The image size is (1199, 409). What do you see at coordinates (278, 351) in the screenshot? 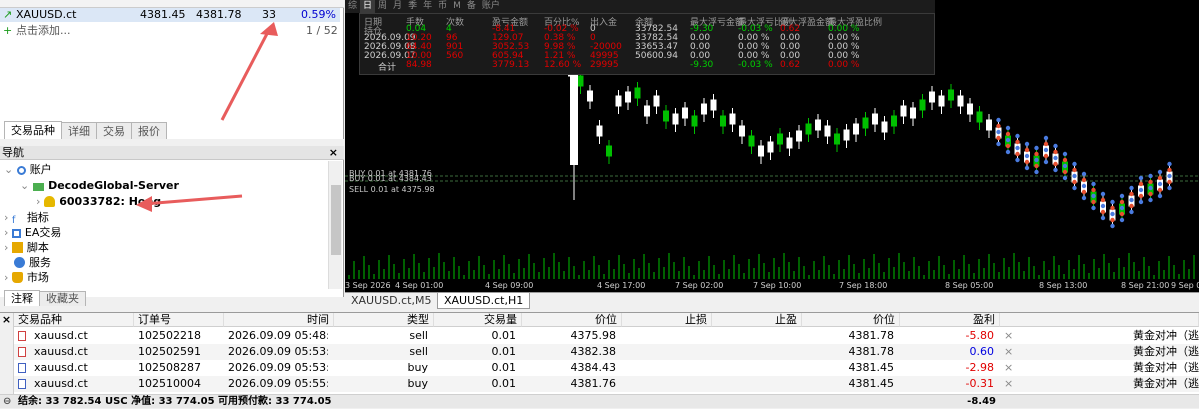
I see `cell-time: 2026.09.09 05:53:34` at bounding box center [278, 351].